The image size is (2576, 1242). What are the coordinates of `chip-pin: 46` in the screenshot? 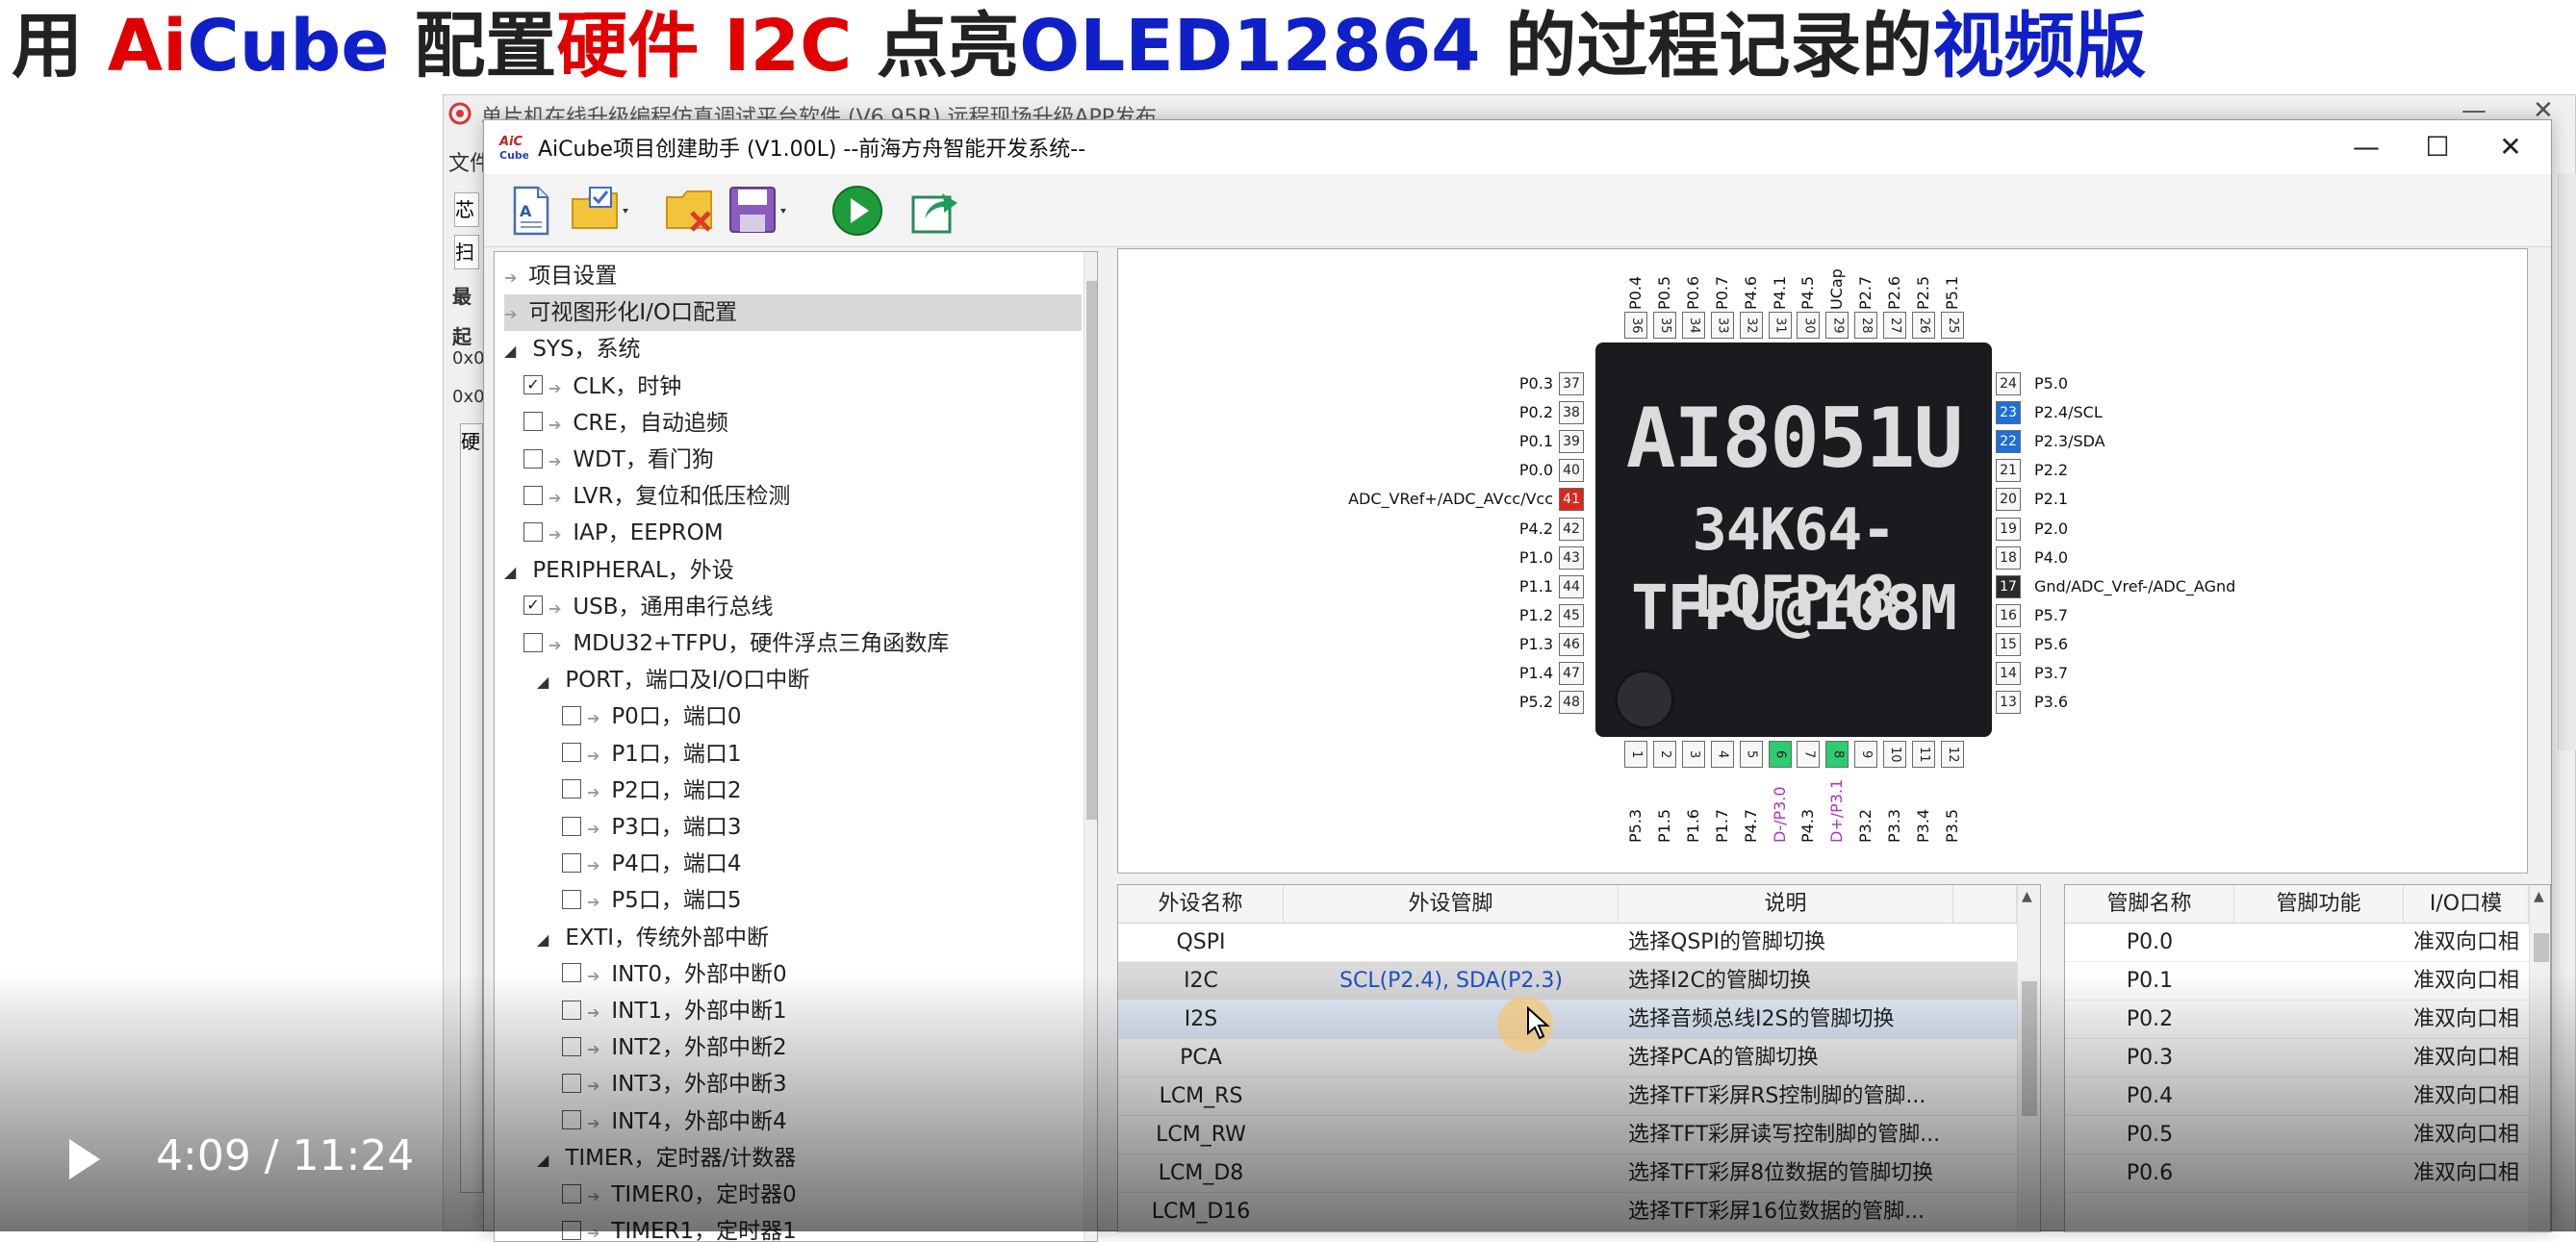 It's located at (1571, 644).